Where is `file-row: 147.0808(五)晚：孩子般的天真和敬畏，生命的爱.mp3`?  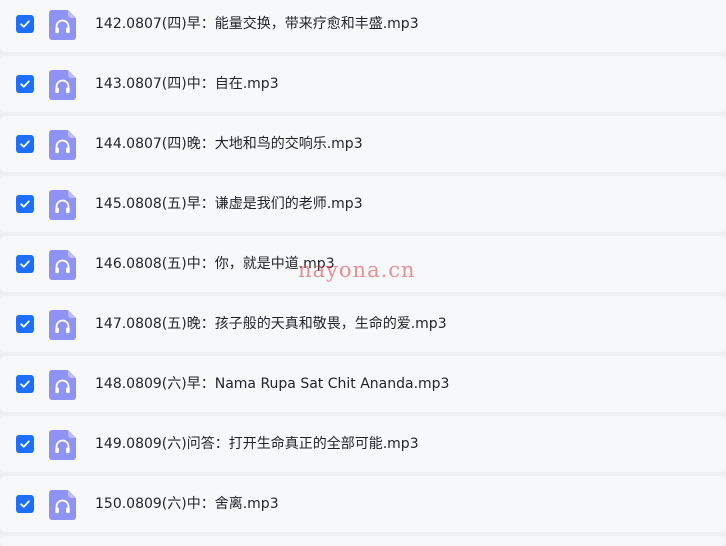 file-row: 147.0808(五)晚：孩子般的天真和敬畏，生命的爱.mp3 is located at coordinates (363, 324).